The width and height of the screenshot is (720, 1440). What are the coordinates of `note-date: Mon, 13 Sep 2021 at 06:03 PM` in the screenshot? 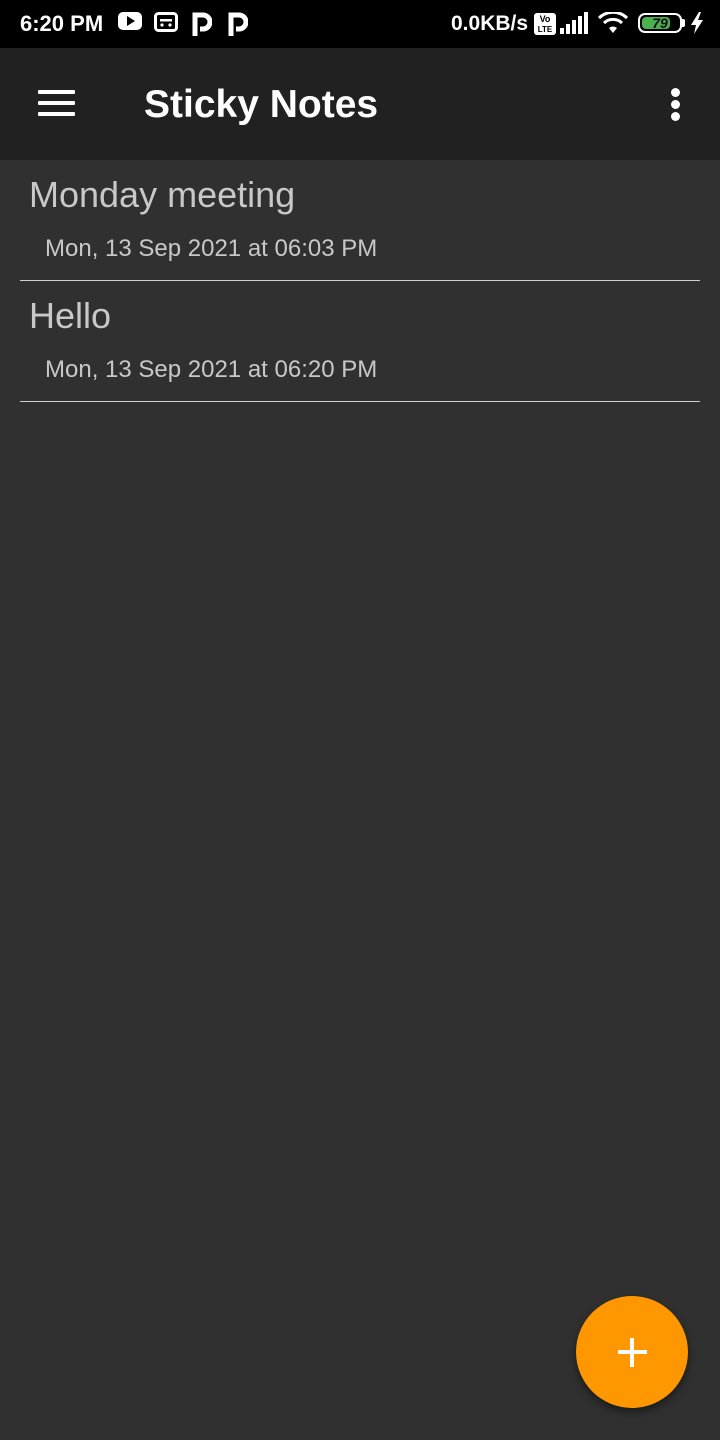 It's located at (211, 248).